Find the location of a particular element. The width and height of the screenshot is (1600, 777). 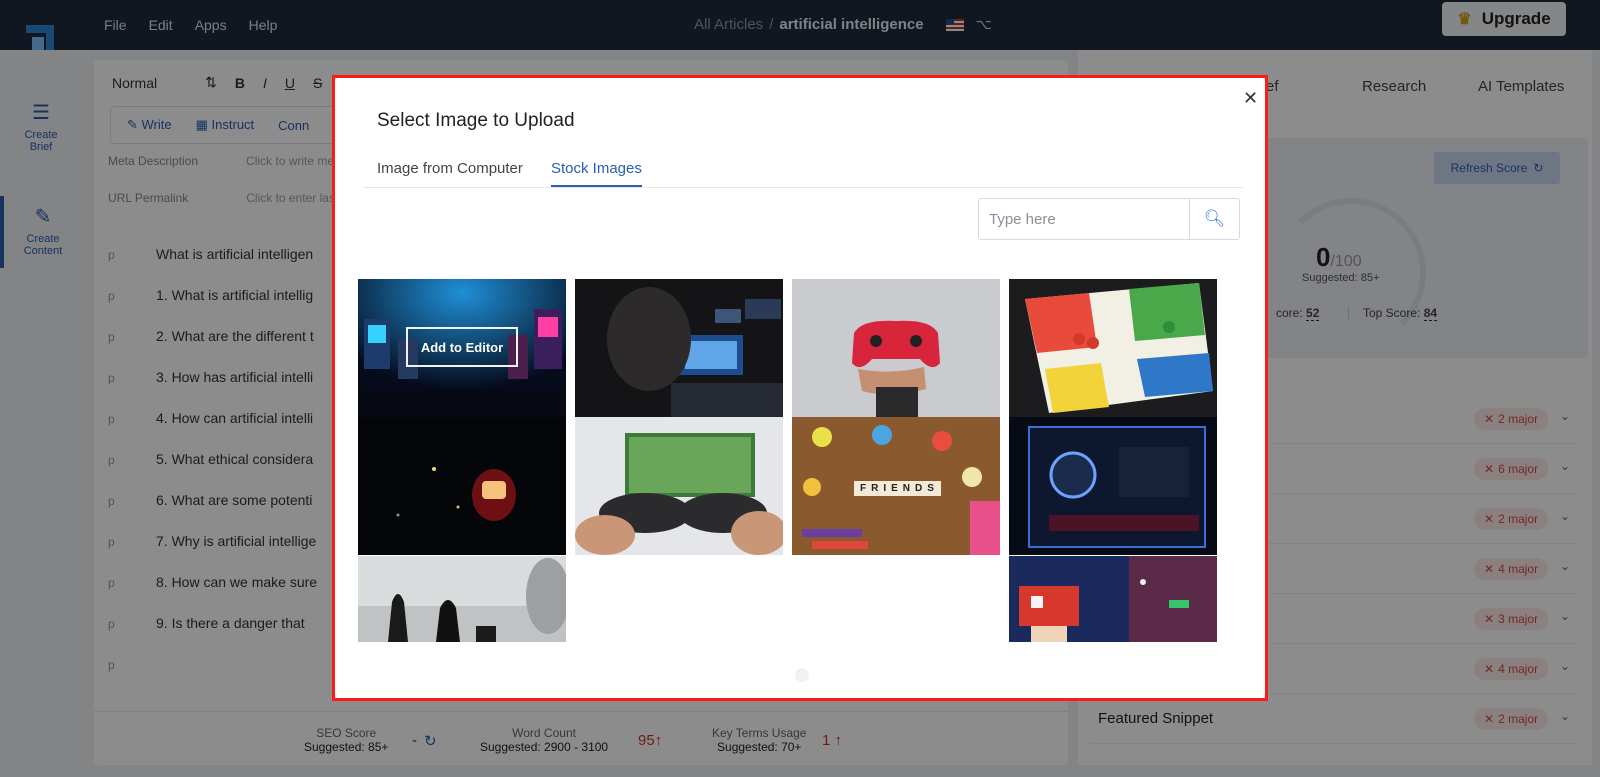

stock-image-hooded-figure is located at coordinates (462, 486).